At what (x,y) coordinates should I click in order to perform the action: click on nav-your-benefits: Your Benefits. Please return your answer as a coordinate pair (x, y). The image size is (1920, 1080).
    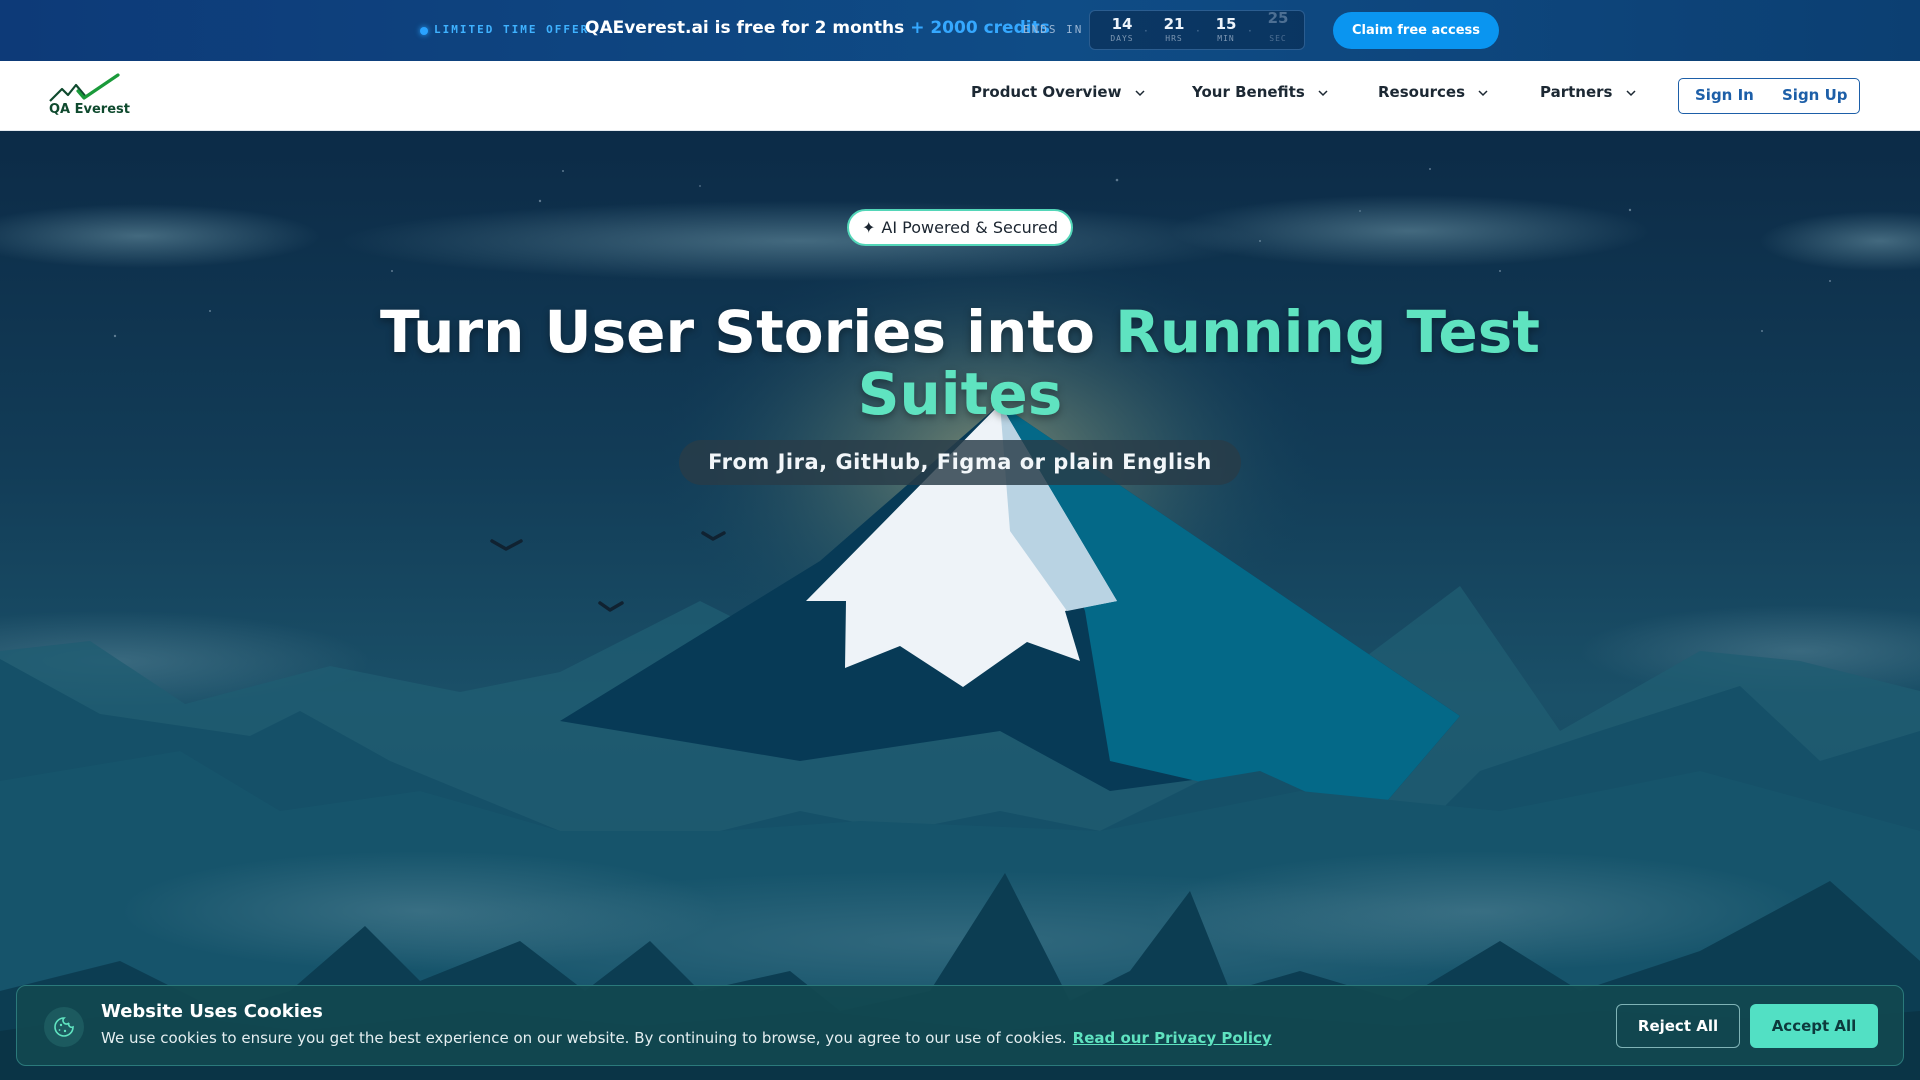
    Looking at the image, I should click on (1260, 92).